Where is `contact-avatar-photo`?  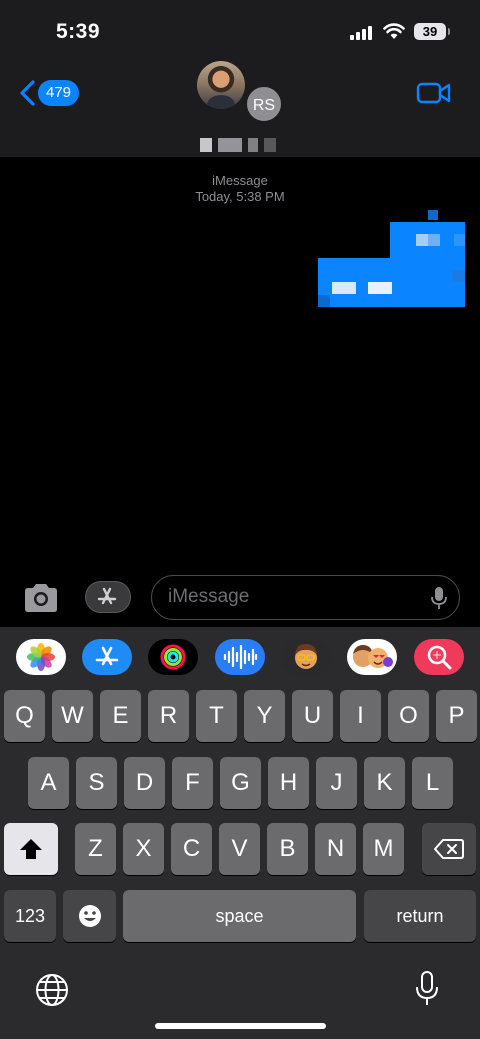
contact-avatar-photo is located at coordinates (221, 85).